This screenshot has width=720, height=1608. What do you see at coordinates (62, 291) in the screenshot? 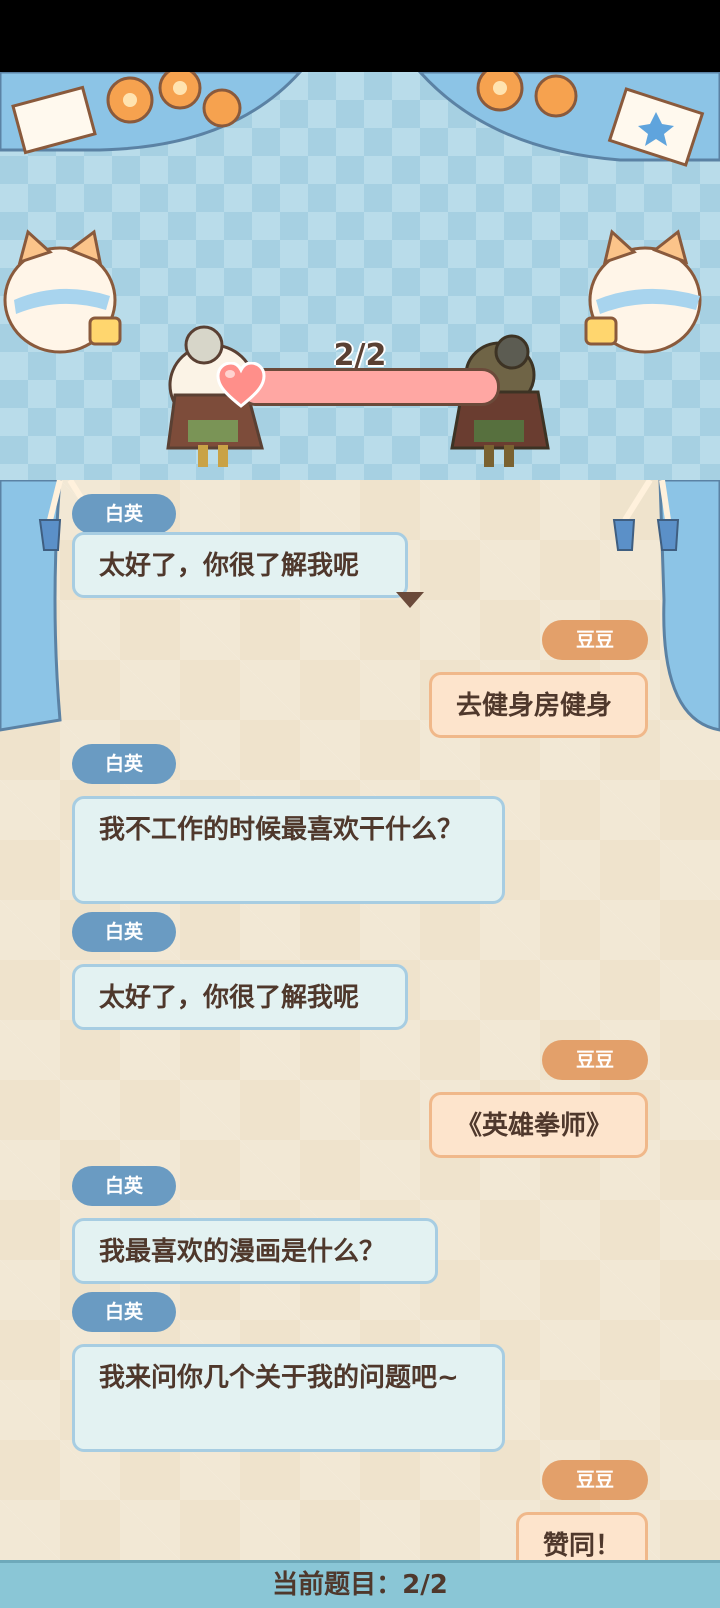
I see `cat-mascot-left-icon` at bounding box center [62, 291].